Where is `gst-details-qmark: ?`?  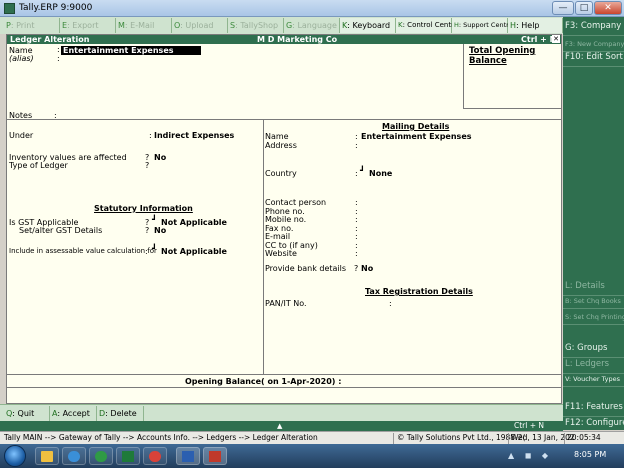 gst-details-qmark: ? is located at coordinates (147, 230).